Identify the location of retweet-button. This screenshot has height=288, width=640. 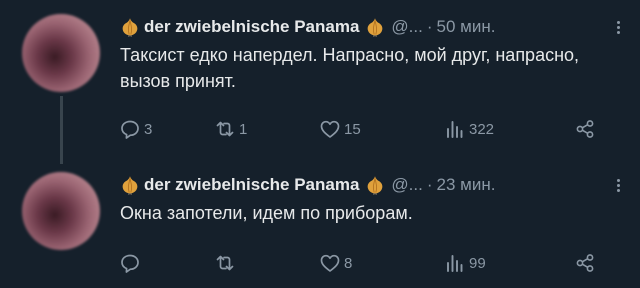
(226, 263).